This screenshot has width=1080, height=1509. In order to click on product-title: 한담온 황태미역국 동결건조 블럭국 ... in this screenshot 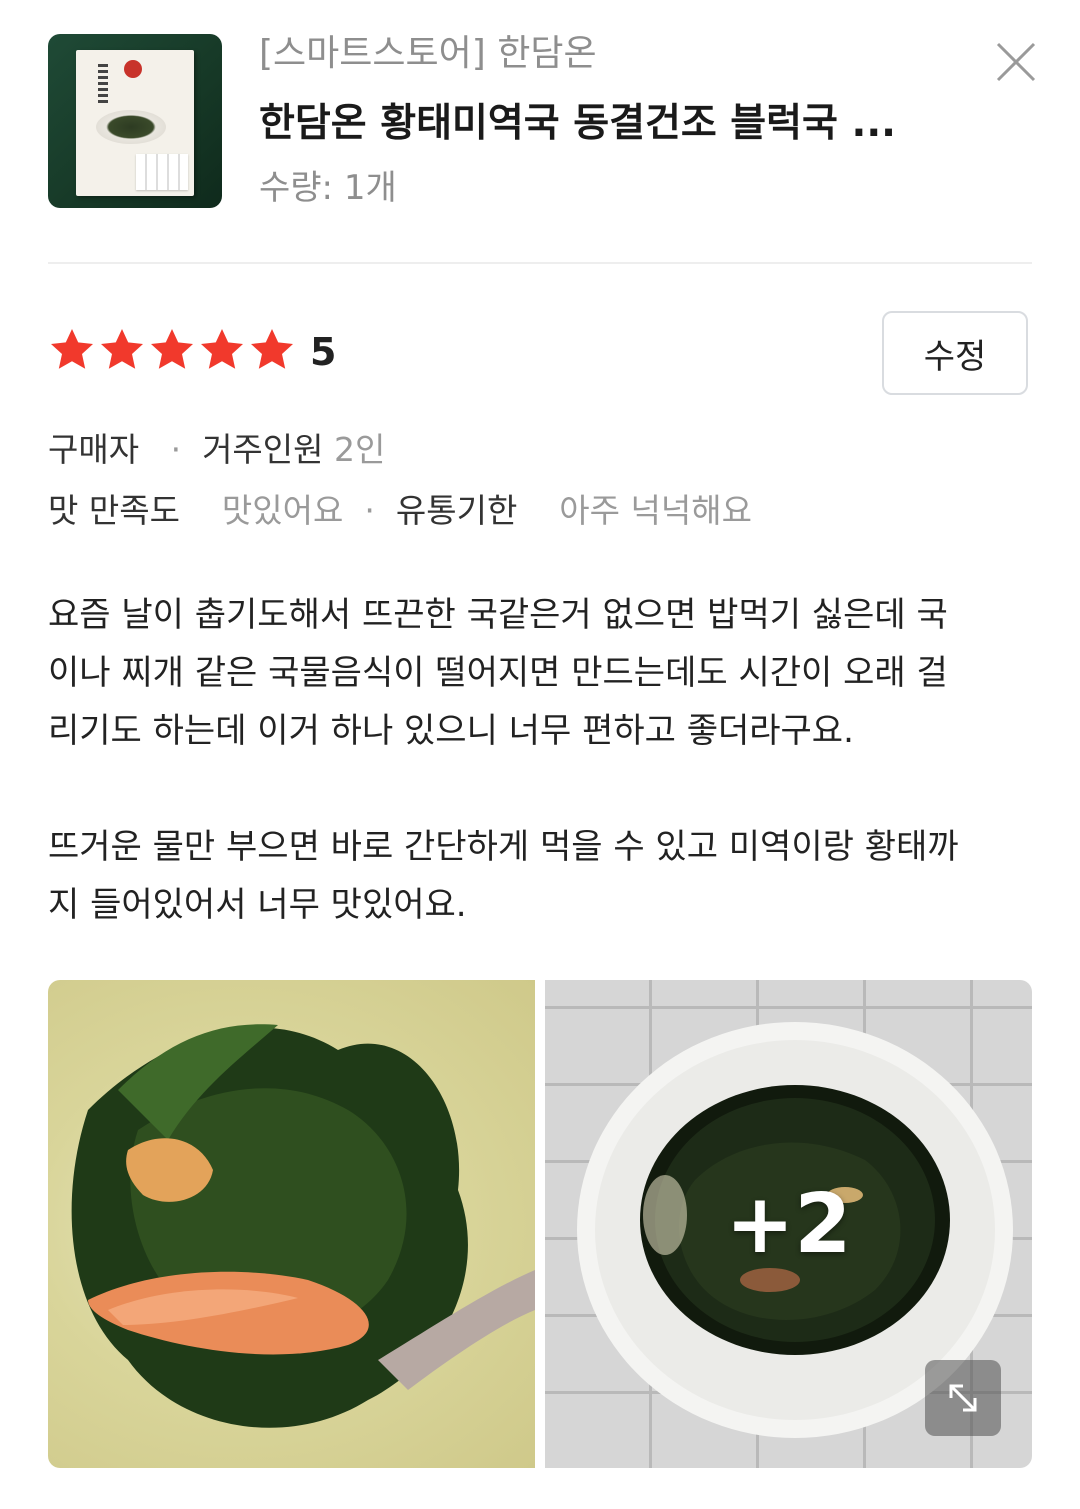, I will do `click(577, 123)`.